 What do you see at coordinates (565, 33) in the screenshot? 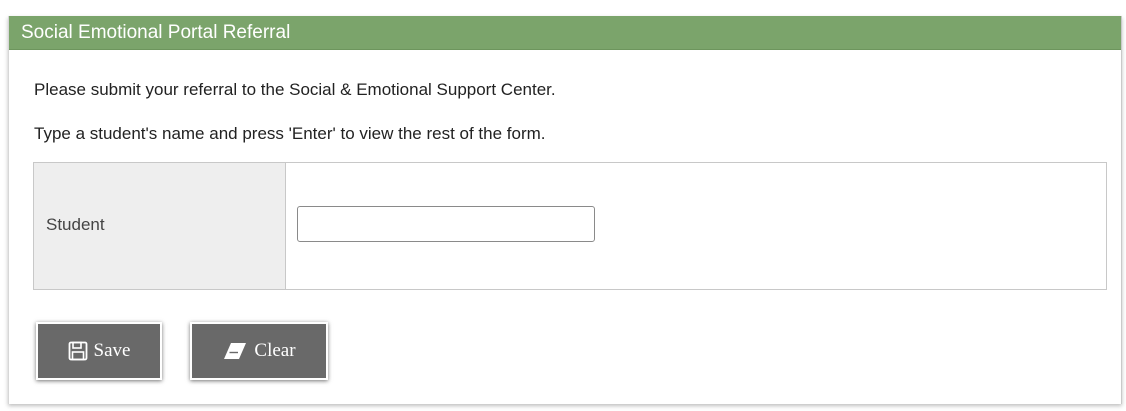
I see `panel-title: Social Emotional Portal Referral` at bounding box center [565, 33].